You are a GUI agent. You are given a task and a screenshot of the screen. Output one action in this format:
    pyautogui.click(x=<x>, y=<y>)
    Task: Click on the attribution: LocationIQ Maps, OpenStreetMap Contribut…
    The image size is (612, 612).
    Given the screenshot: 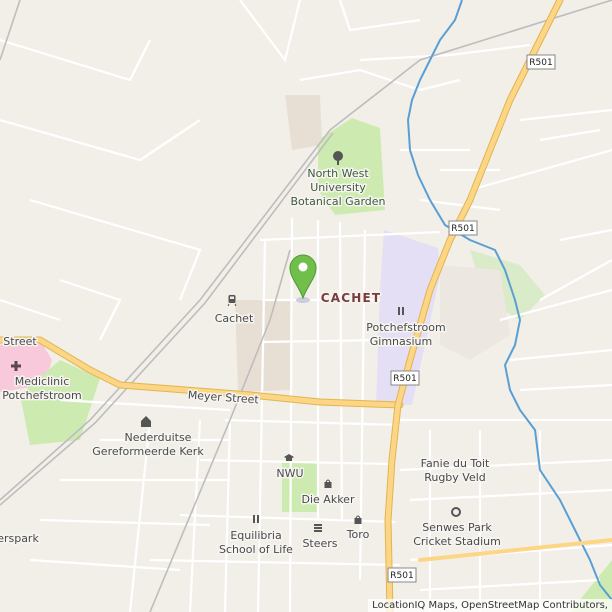 What is the action you would take?
    pyautogui.click(x=490, y=605)
    